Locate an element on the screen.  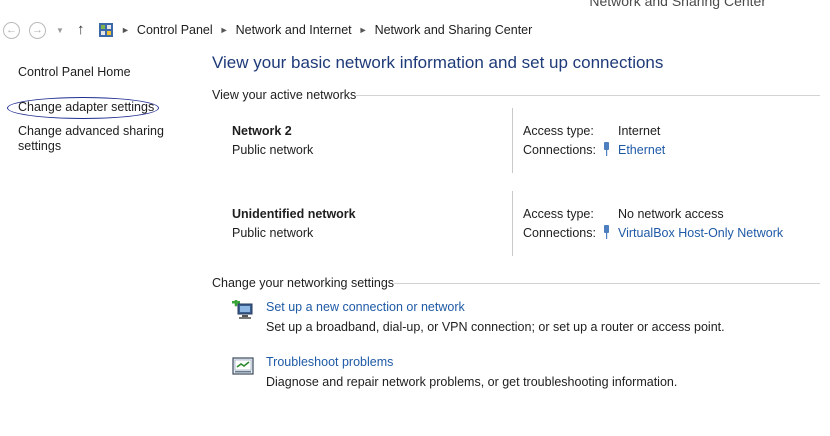
annotation-circle is located at coordinates (83, 108).